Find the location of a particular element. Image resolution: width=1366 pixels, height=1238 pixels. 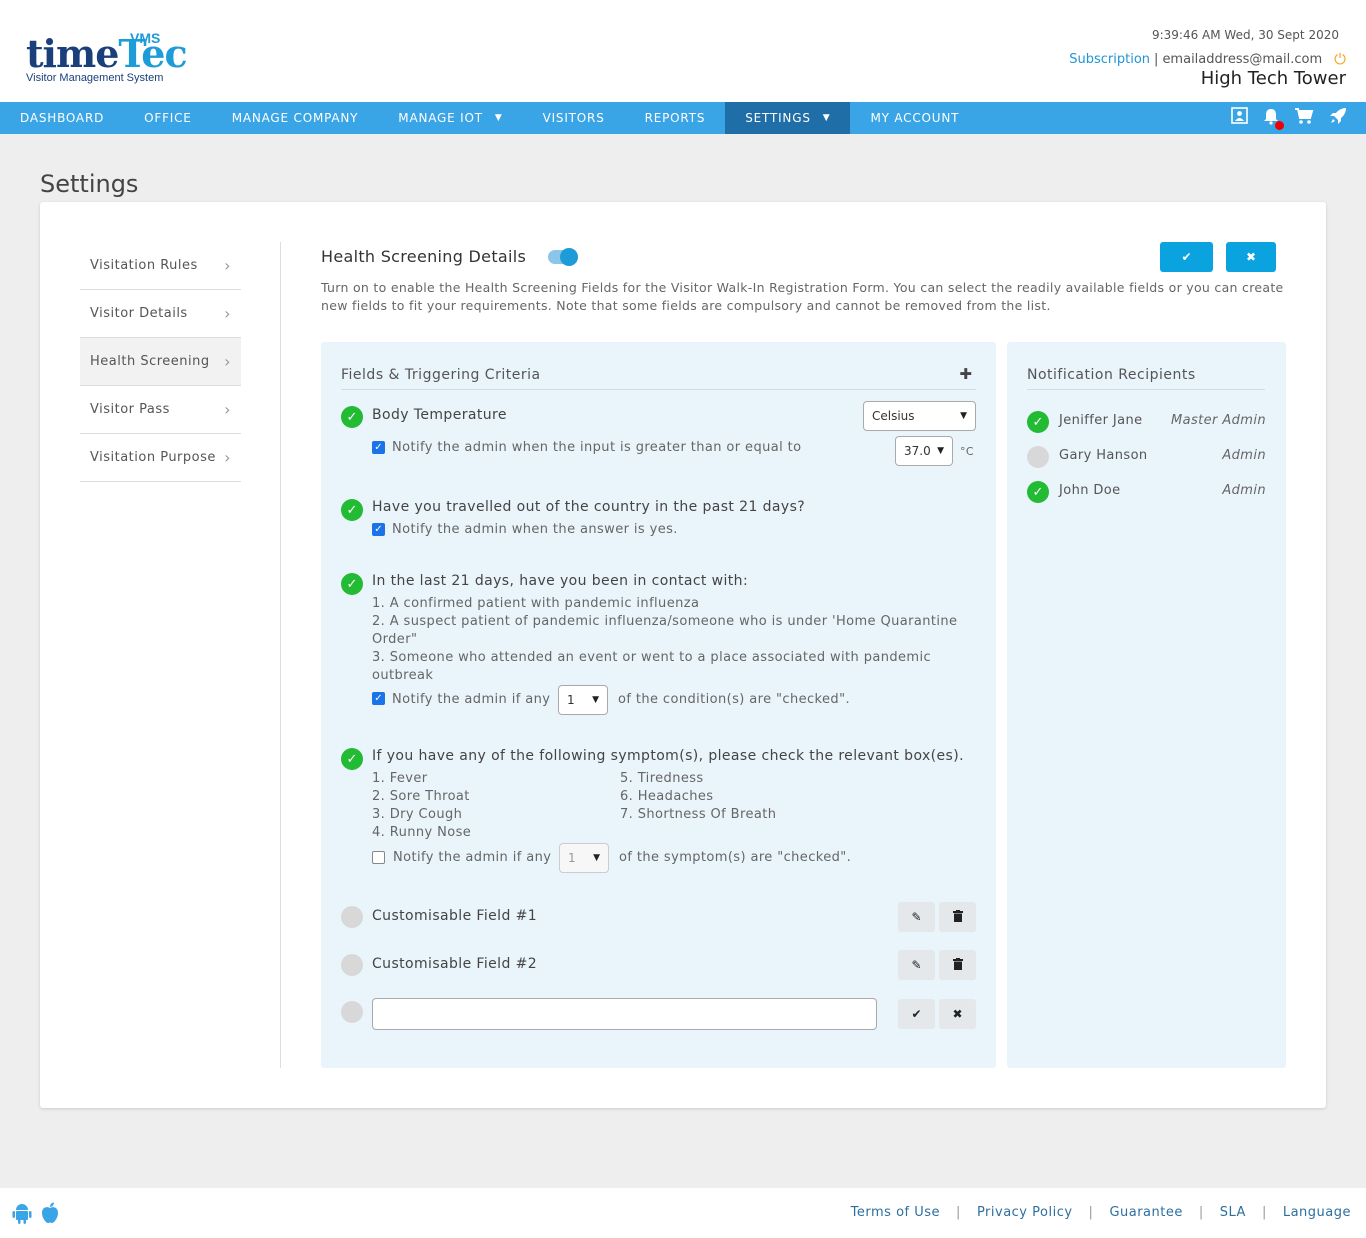

add-field-icon: ✚ is located at coordinates (965, 374).